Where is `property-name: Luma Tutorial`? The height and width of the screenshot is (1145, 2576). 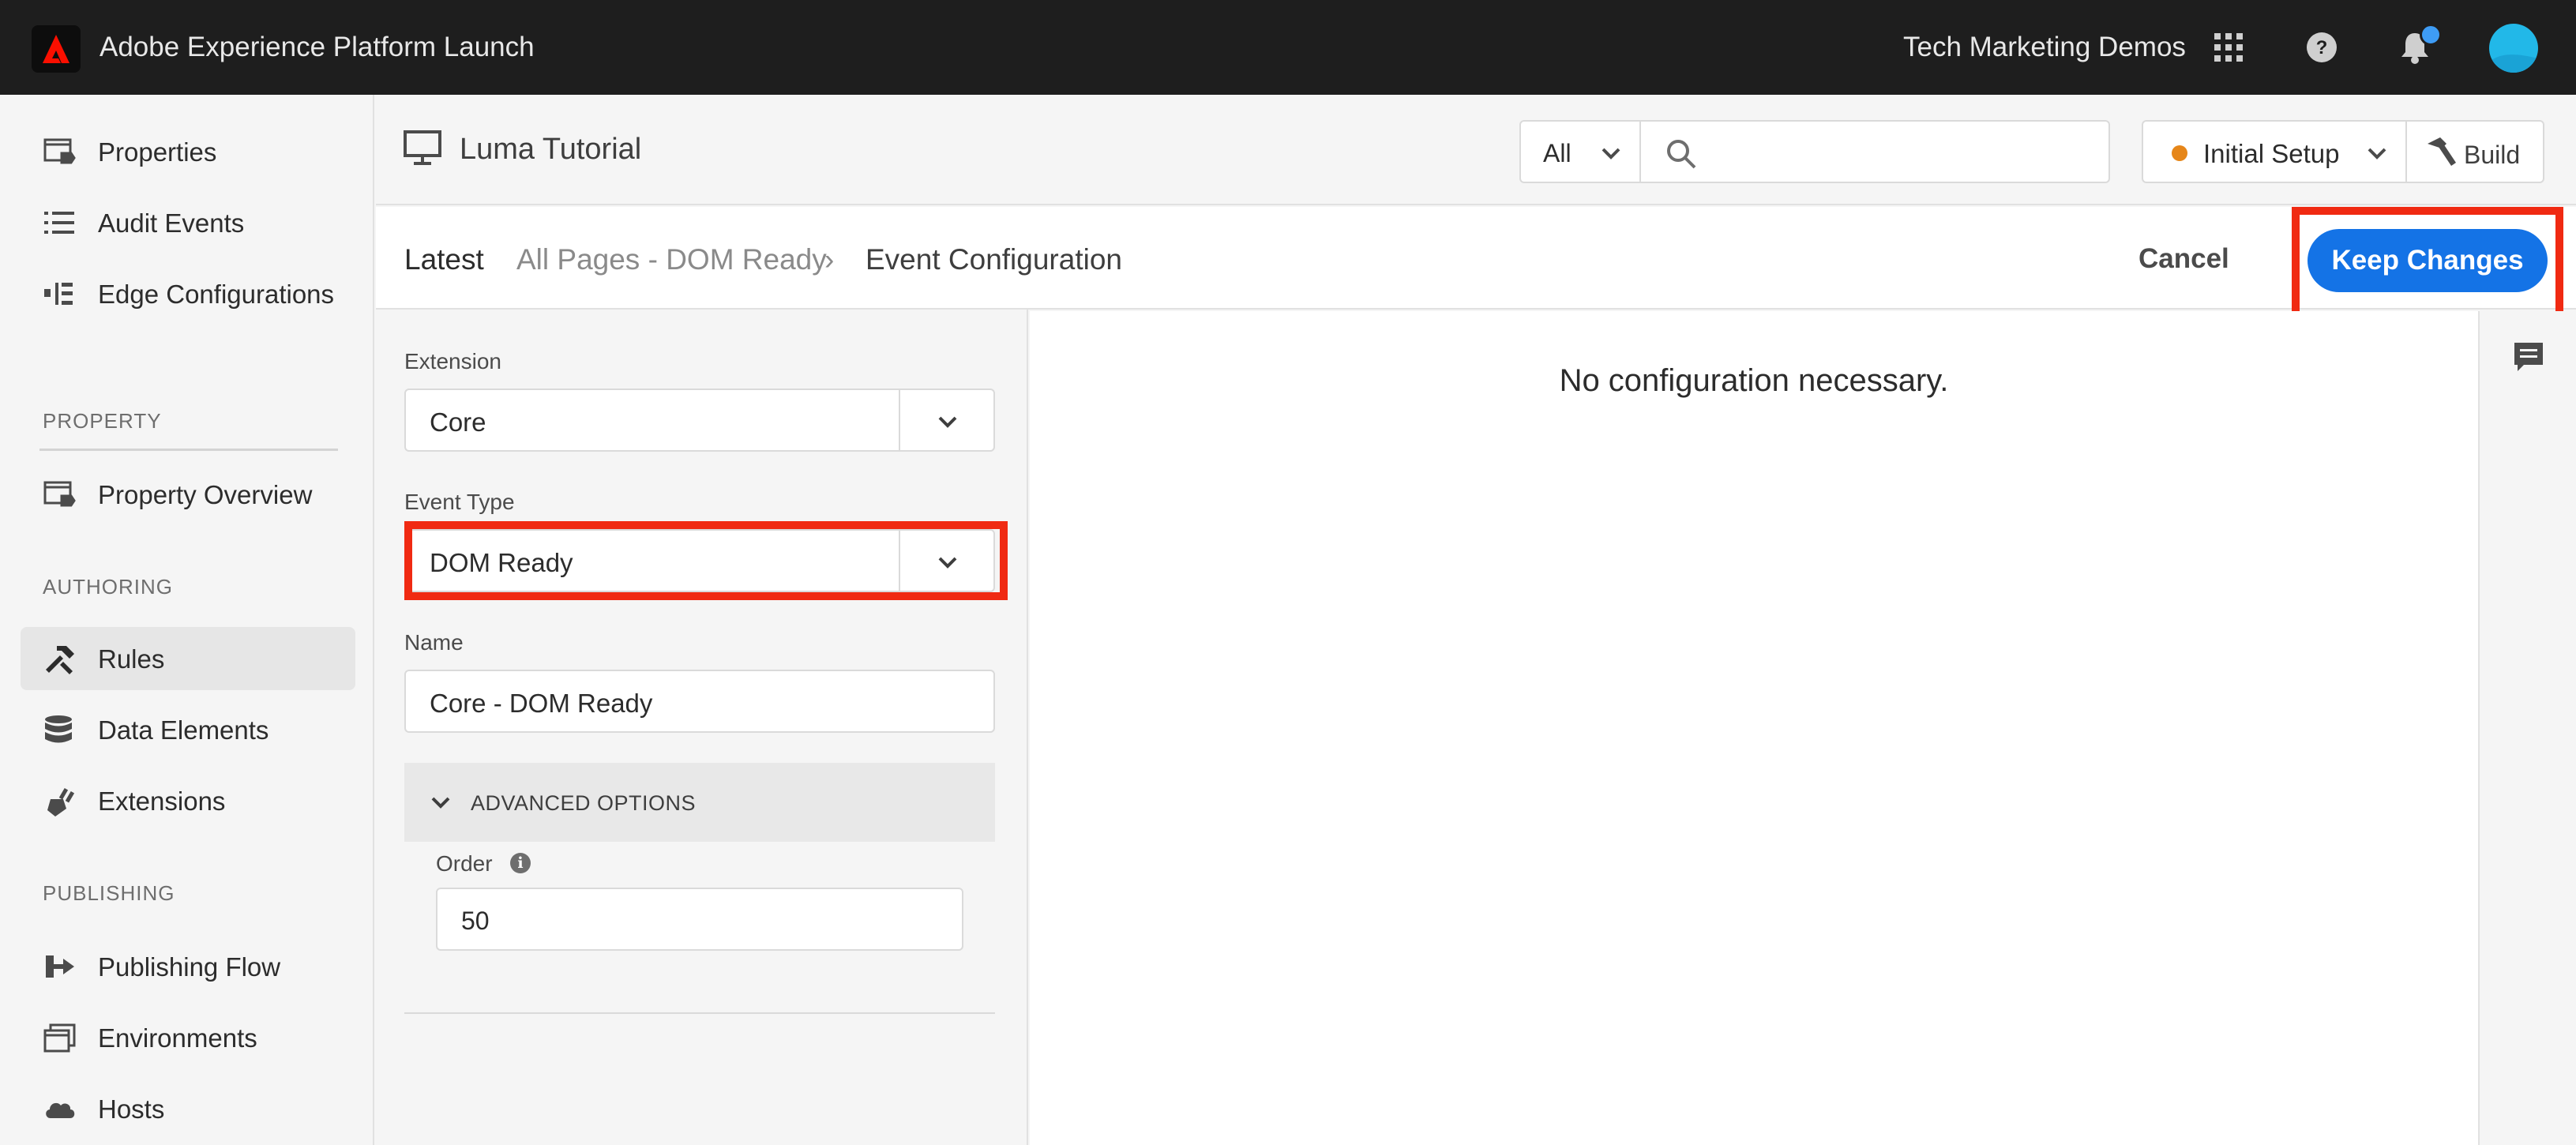 property-name: Luma Tutorial is located at coordinates (550, 150).